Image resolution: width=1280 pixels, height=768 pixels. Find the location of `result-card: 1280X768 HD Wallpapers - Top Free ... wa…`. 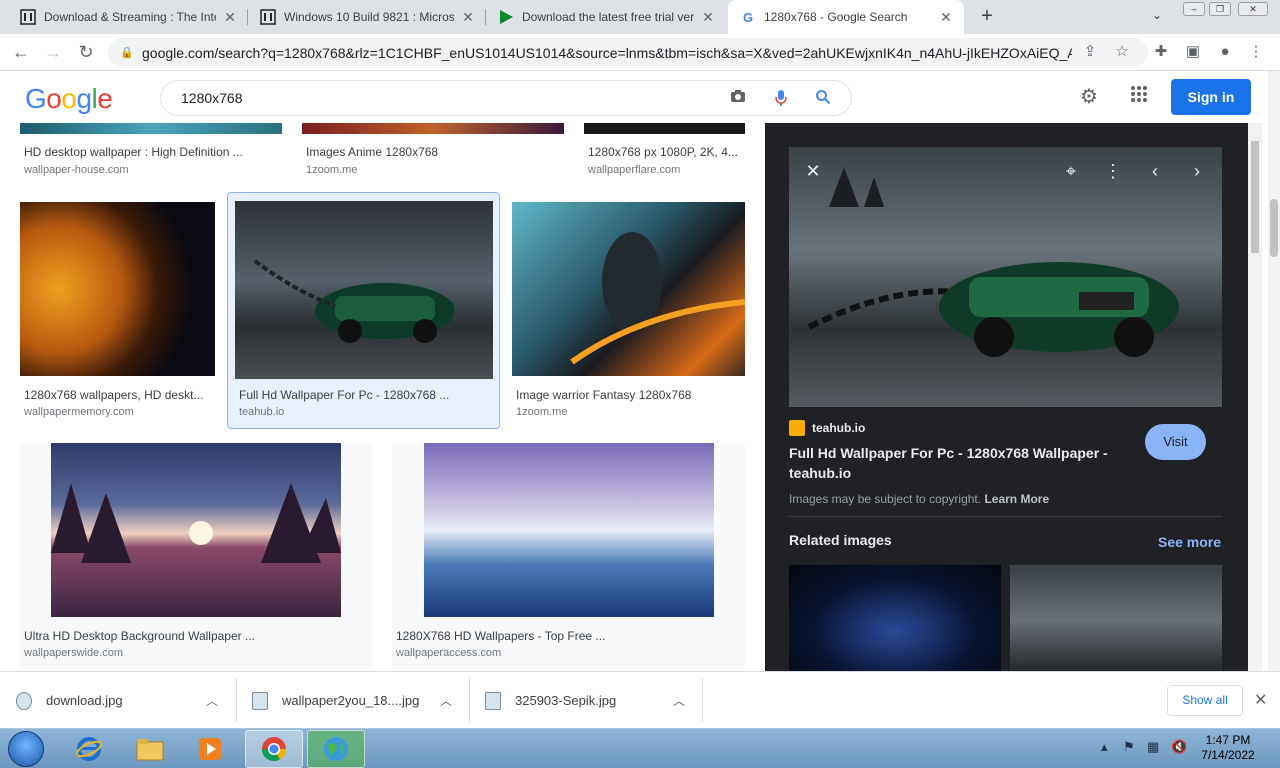

result-card: 1280X768 HD Wallpapers - Top Free ... wa… is located at coordinates (568, 555).